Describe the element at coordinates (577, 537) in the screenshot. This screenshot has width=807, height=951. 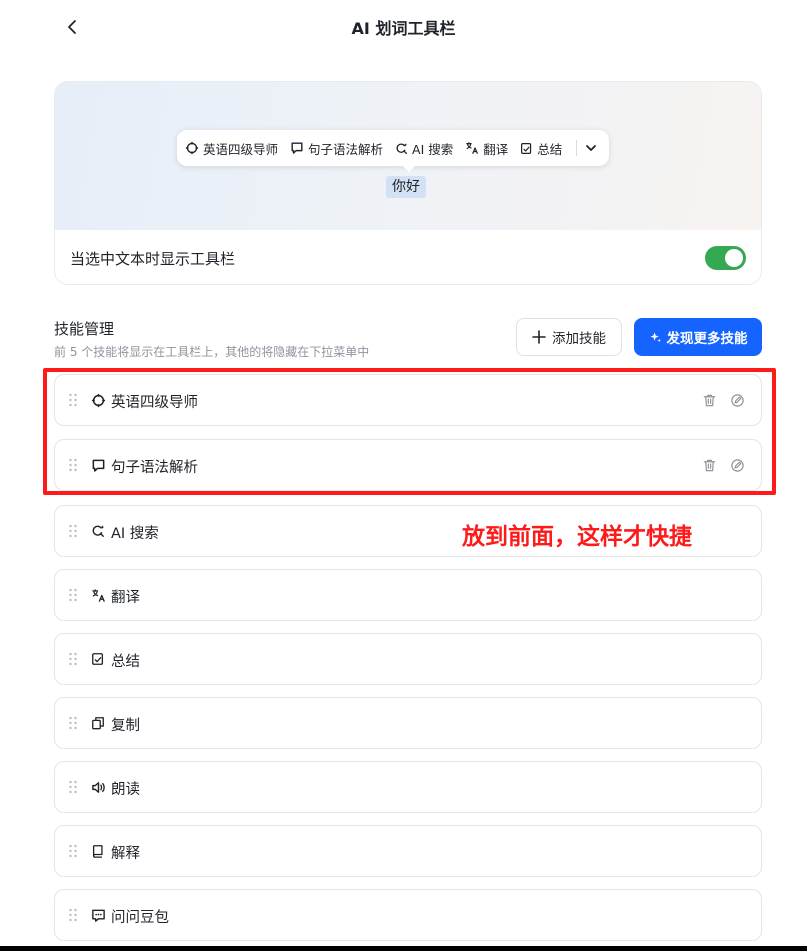
I see `annotation-text: 放到前面，这样才快捷` at that location.